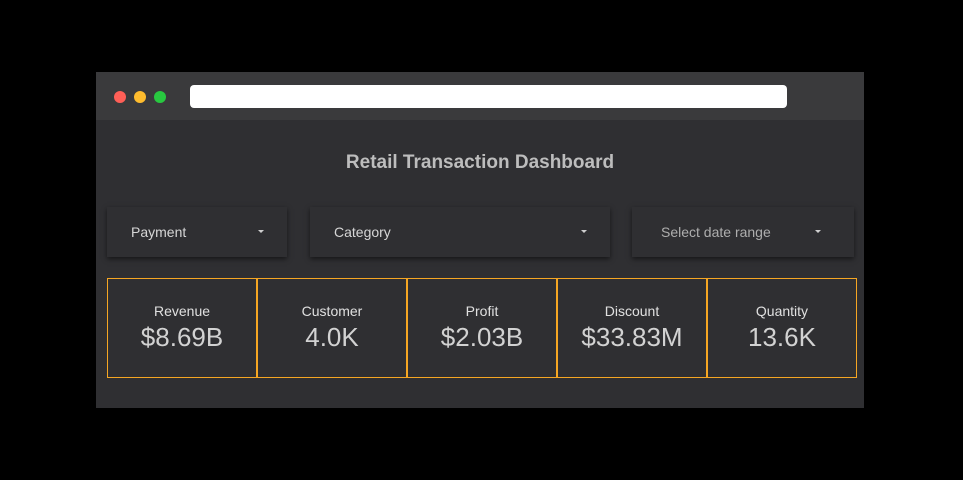 The height and width of the screenshot is (480, 963). I want to click on kpi-label: Profit, so click(482, 311).